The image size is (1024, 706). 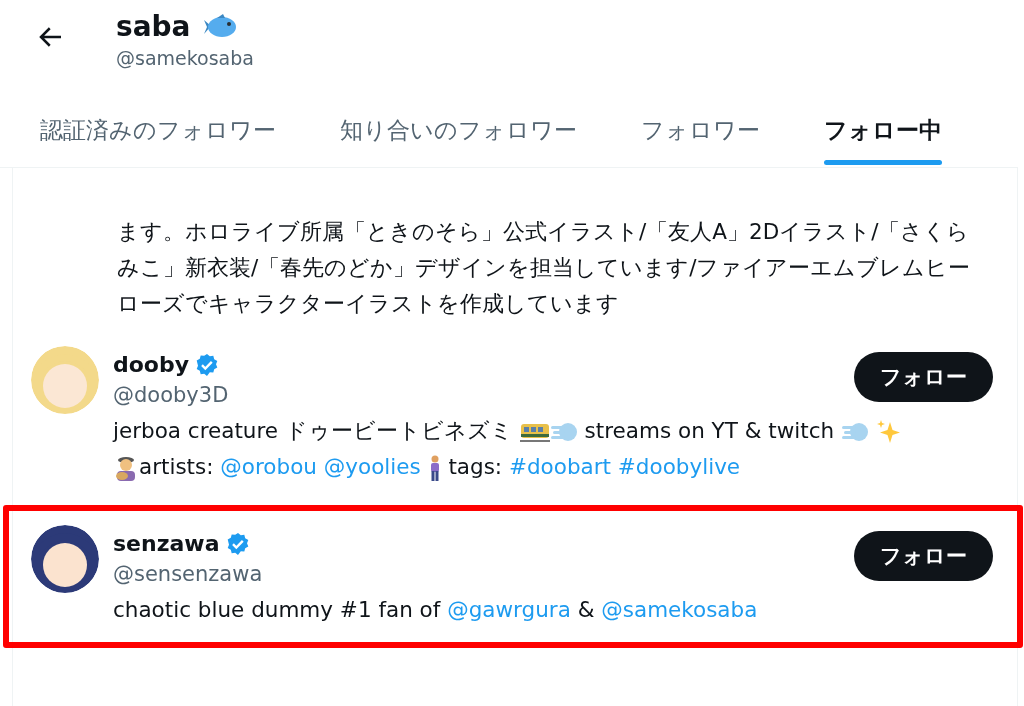 What do you see at coordinates (188, 574) in the screenshot?
I see `user-handle: @sensenzawa` at bounding box center [188, 574].